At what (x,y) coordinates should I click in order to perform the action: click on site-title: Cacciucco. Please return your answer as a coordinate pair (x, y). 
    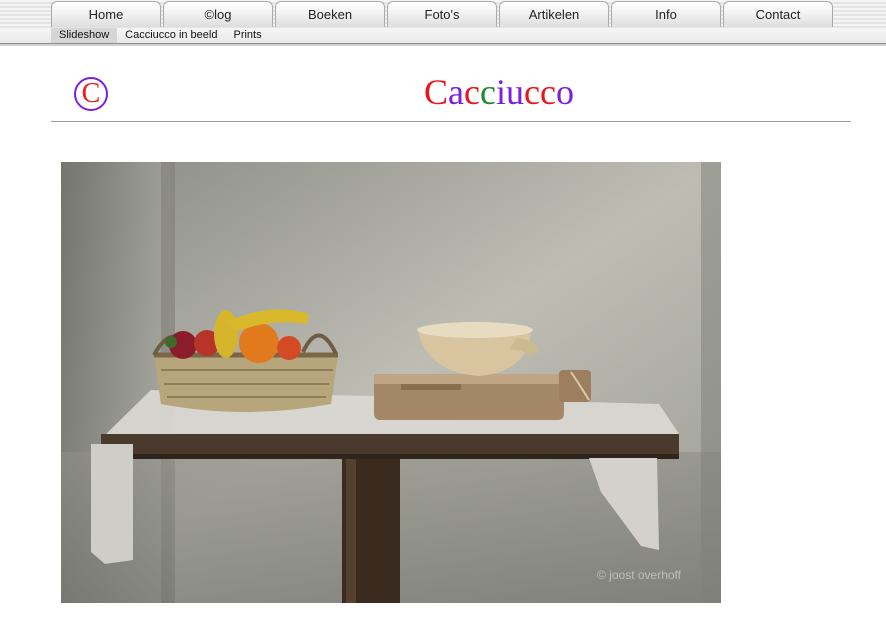
    Looking at the image, I should click on (499, 92).